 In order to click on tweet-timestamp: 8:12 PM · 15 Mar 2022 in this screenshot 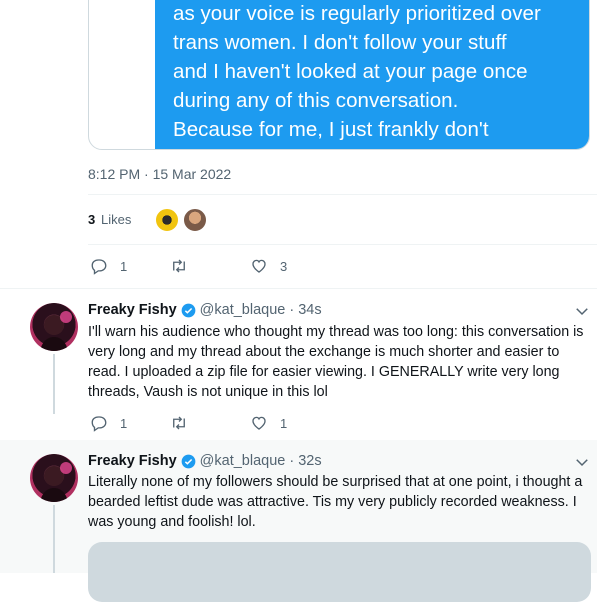, I will do `click(159, 174)`.